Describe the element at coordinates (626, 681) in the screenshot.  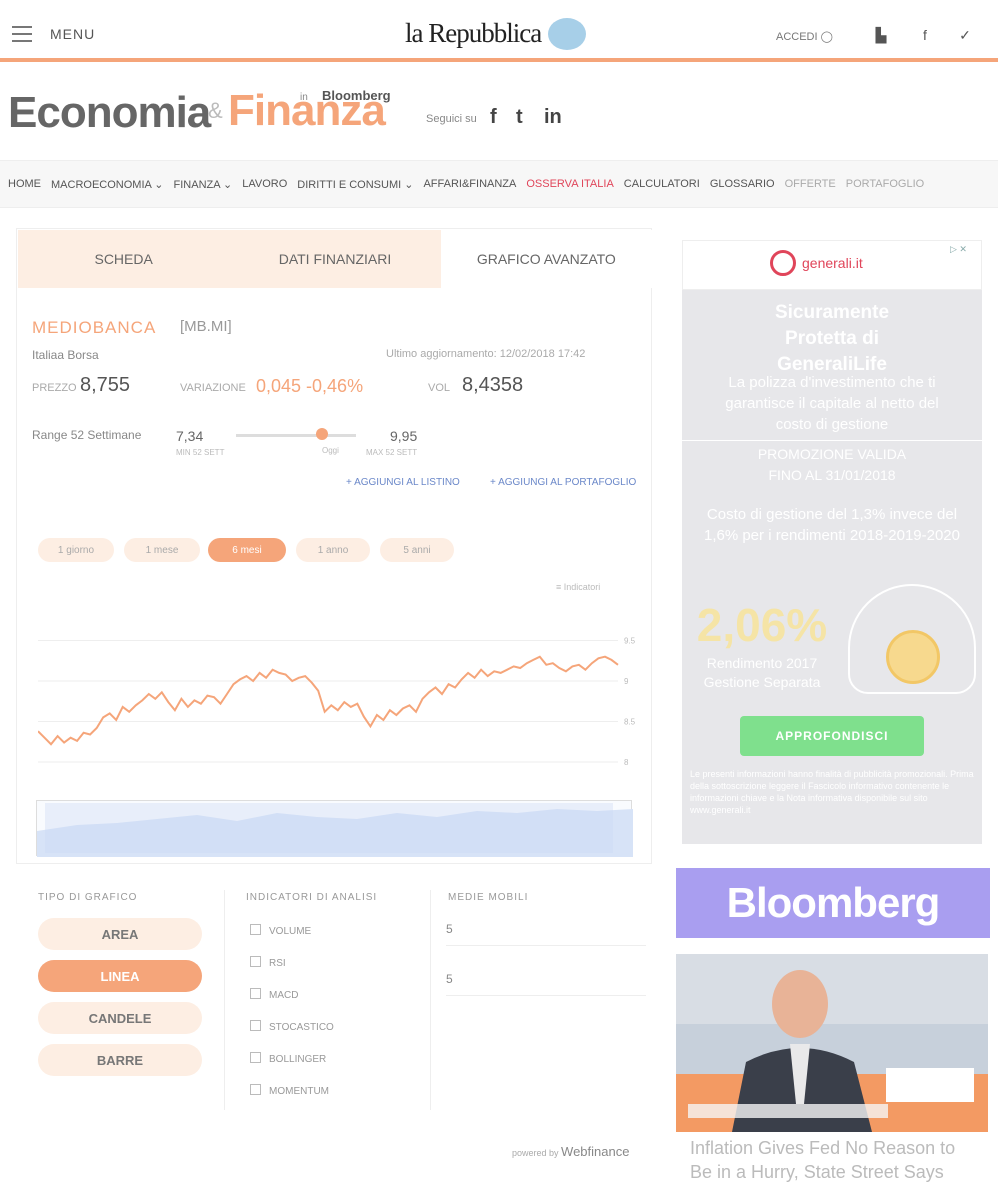
I see `y-tick-label: 9` at that location.